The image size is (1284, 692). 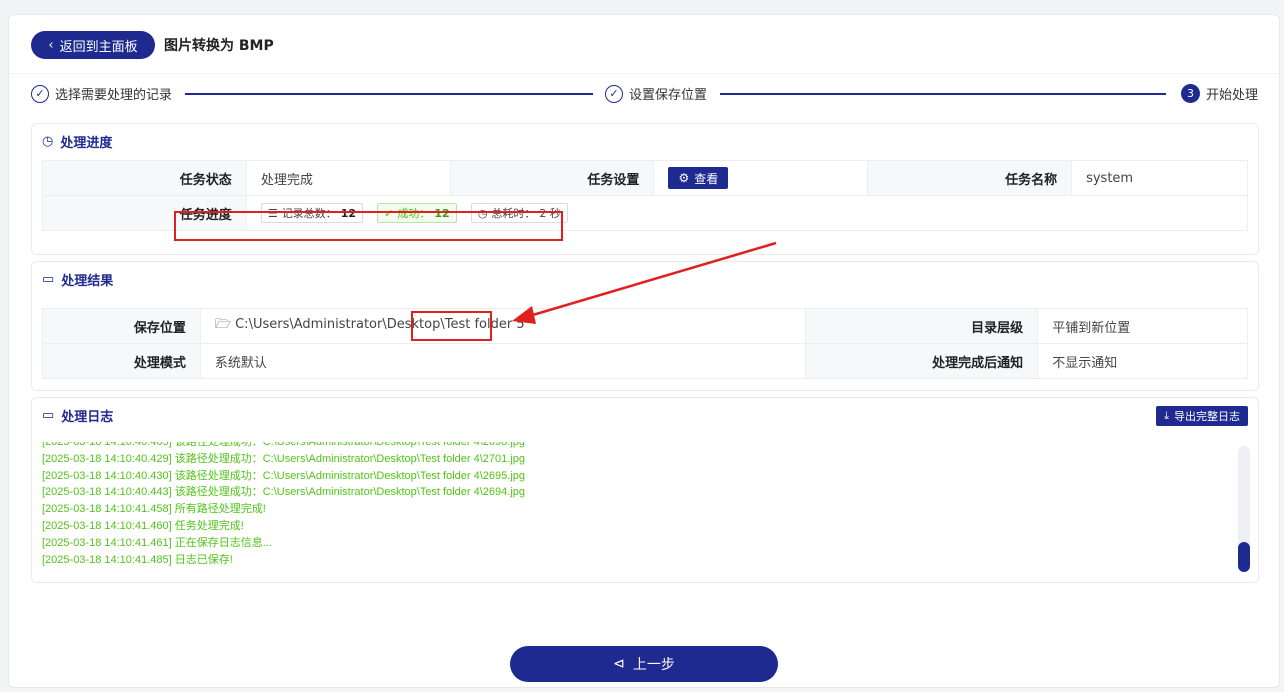 What do you see at coordinates (651, 280) in the screenshot?
I see `arrow-shaft` at bounding box center [651, 280].